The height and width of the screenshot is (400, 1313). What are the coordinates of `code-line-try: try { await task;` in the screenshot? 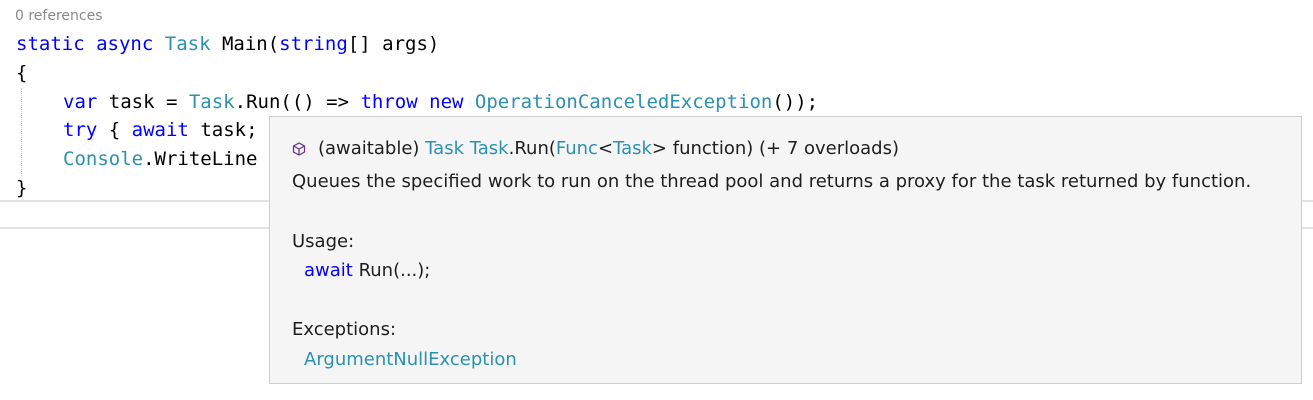 It's located at (160, 130).